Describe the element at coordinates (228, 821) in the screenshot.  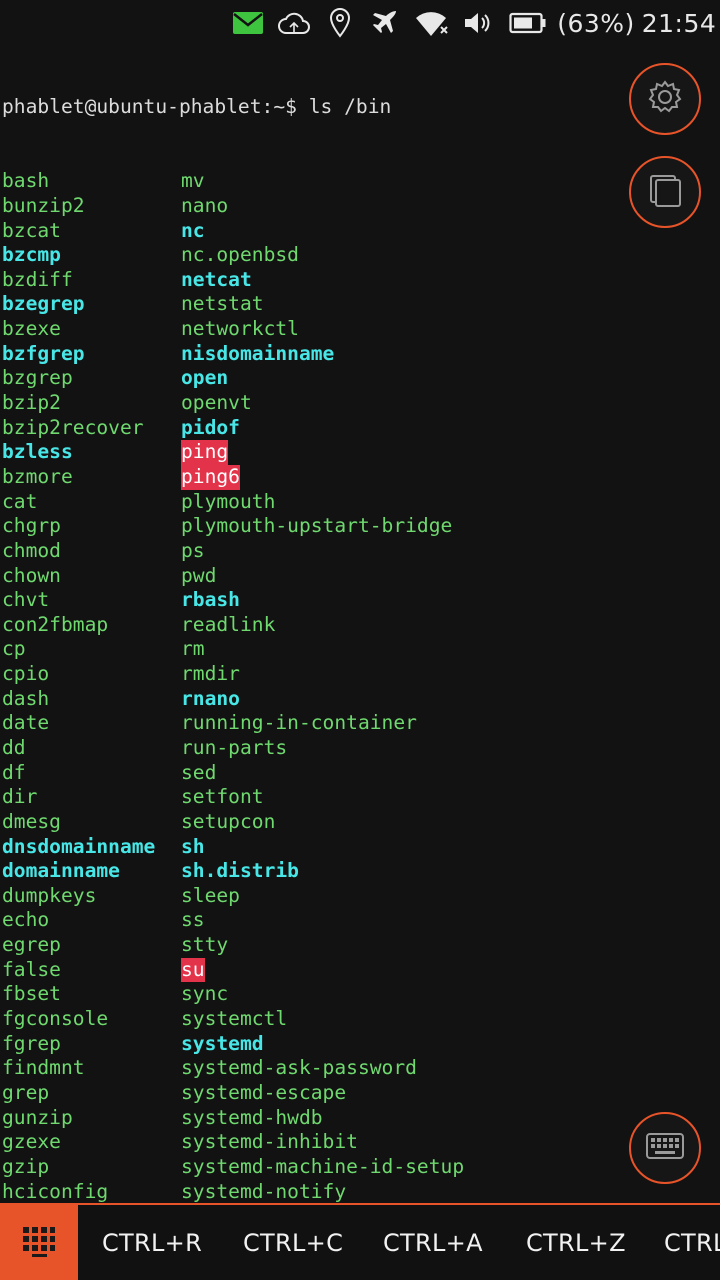
I see `file-entry: setupcon` at that location.